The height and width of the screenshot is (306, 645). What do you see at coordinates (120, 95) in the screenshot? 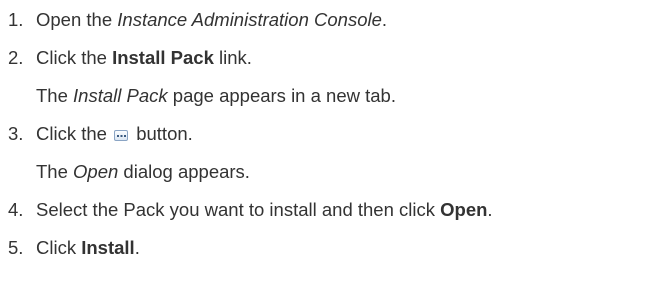
I see `ui-term-install-pack-page: Install Pack` at bounding box center [120, 95].